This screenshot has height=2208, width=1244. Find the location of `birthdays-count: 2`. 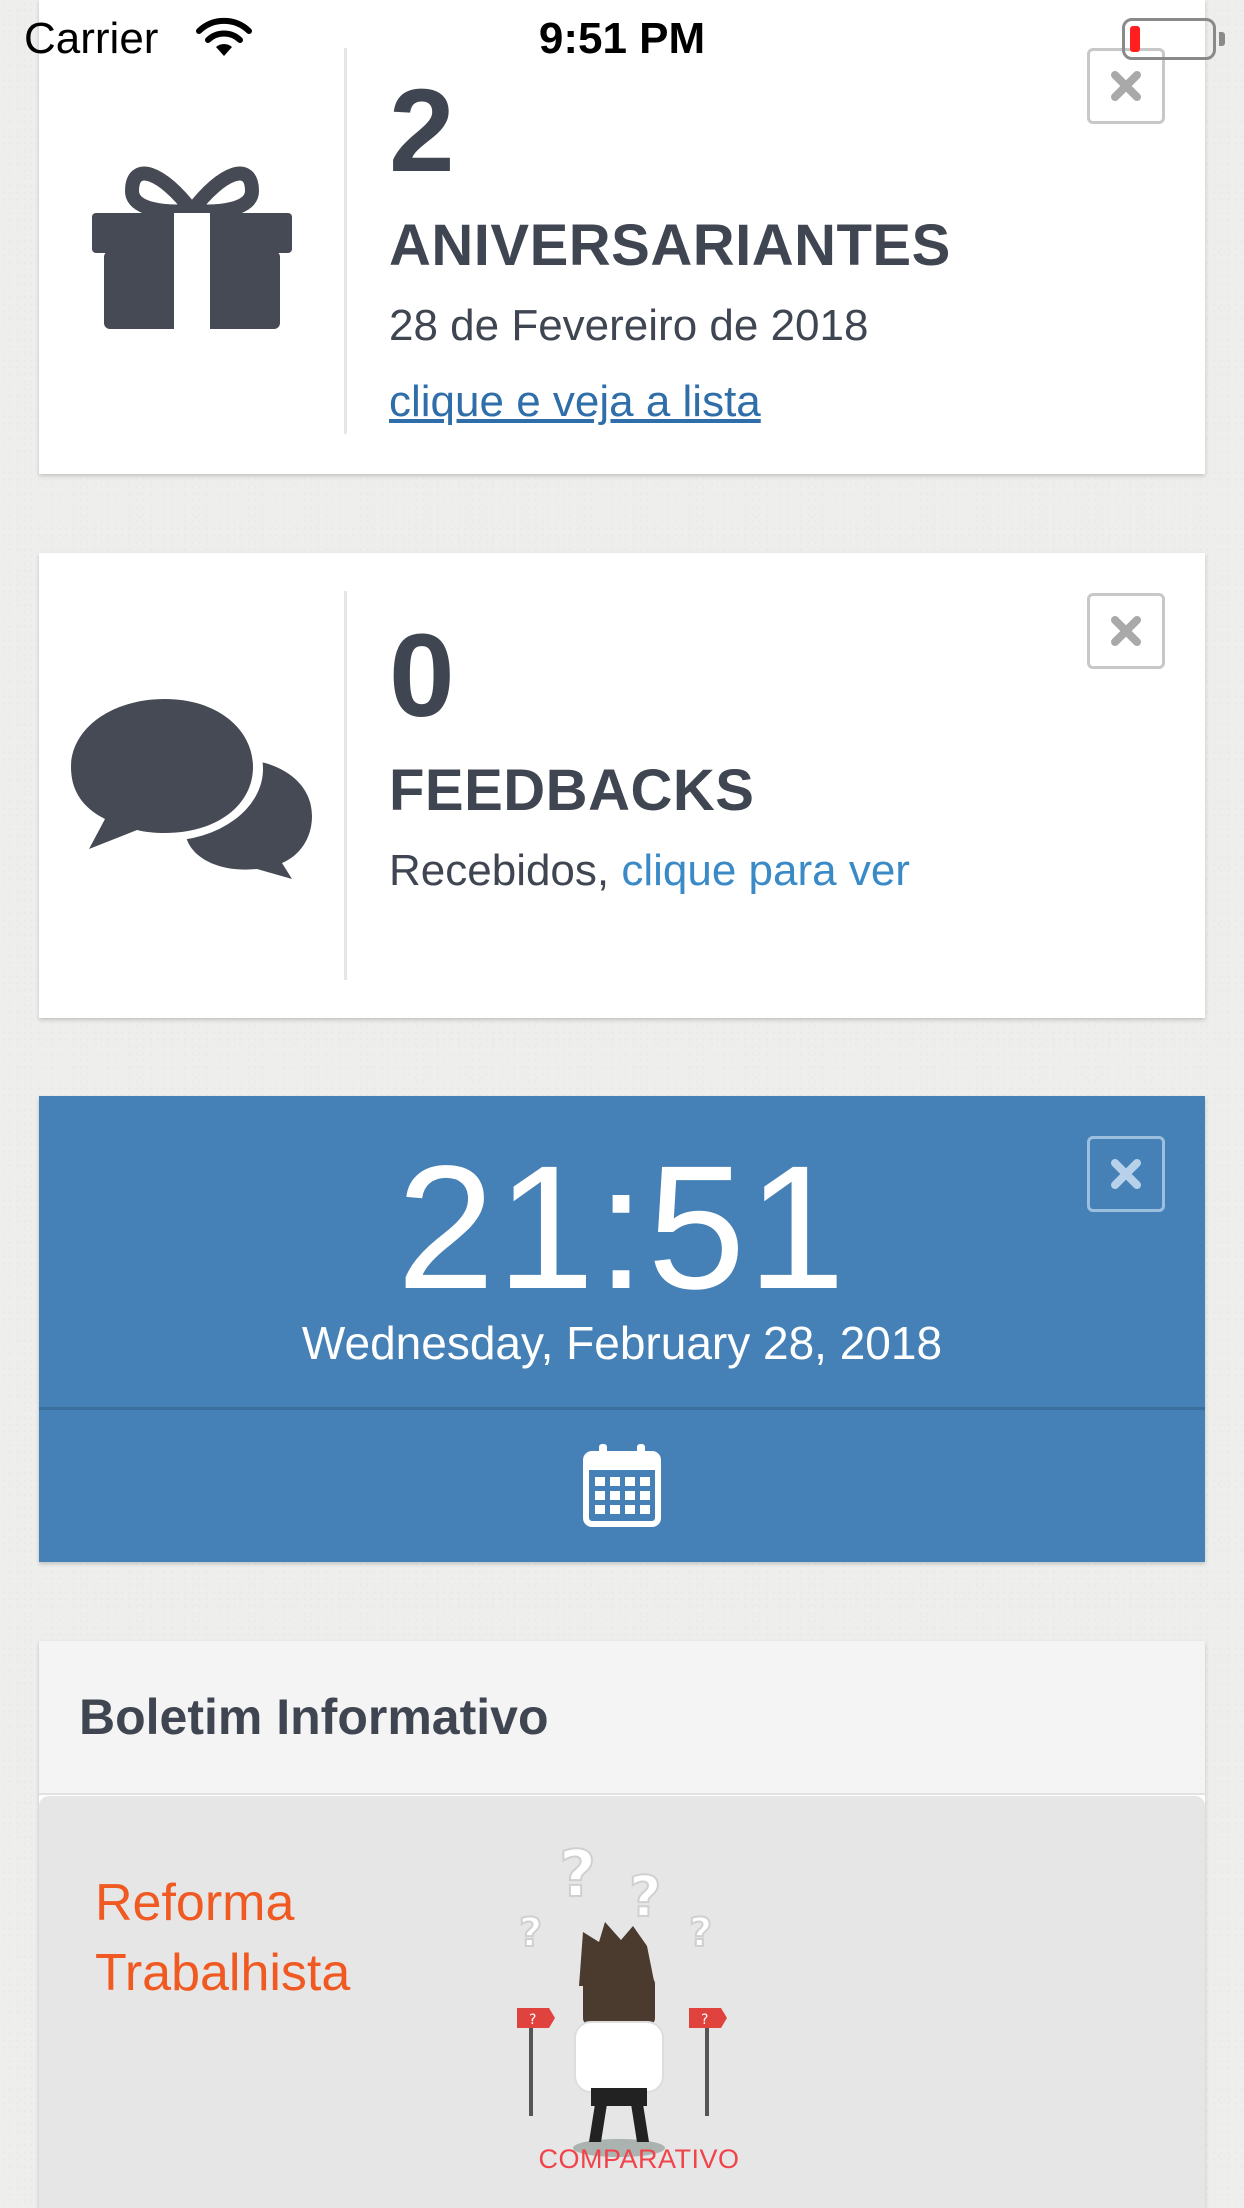

birthdays-count: 2 is located at coordinates (422, 131).